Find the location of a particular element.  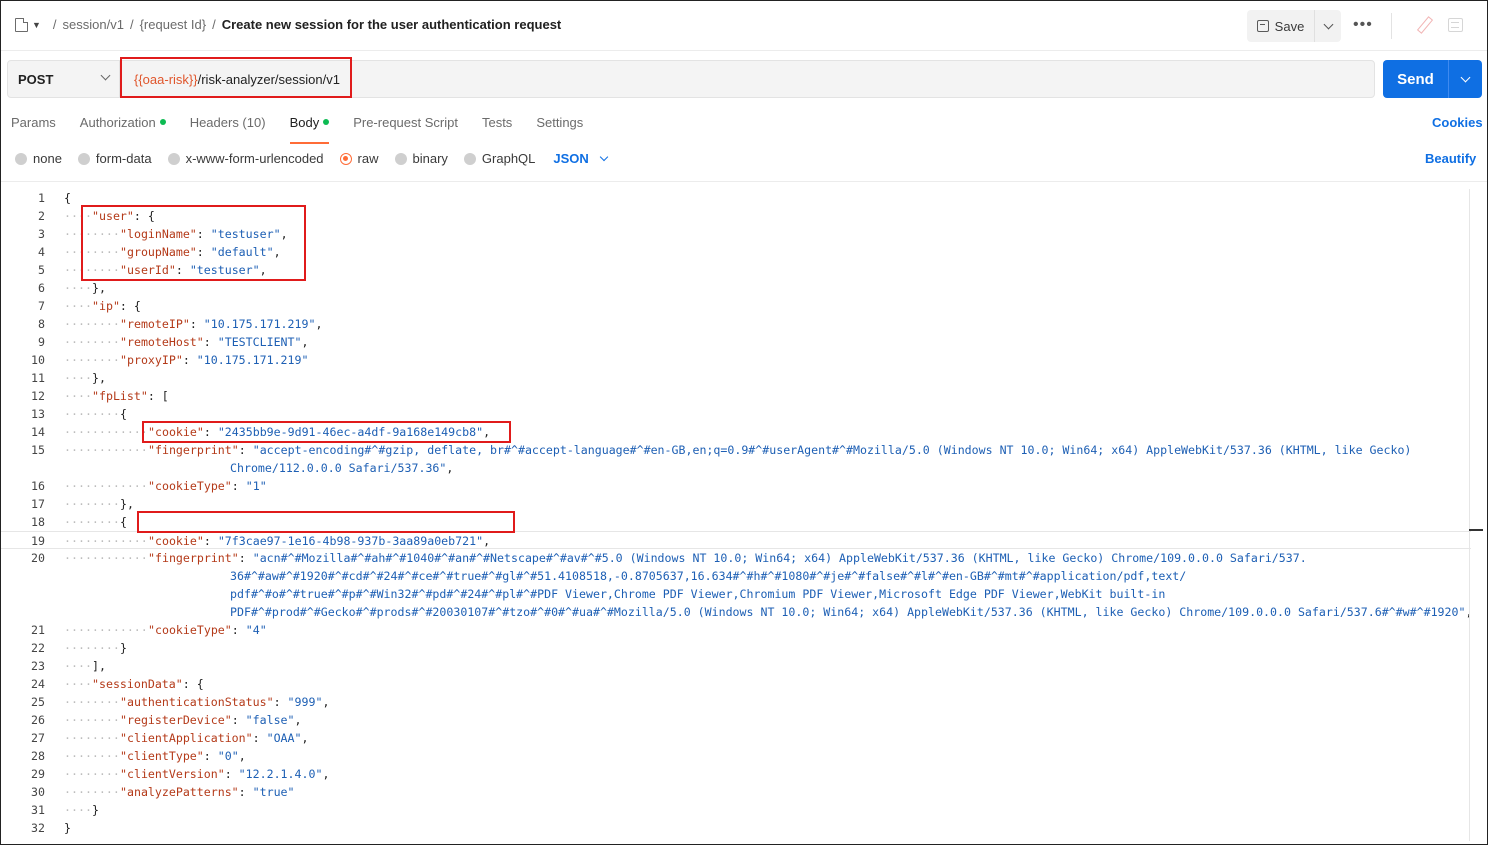

code-line: 28 "clientType": "0", ········ is located at coordinates (736, 756).